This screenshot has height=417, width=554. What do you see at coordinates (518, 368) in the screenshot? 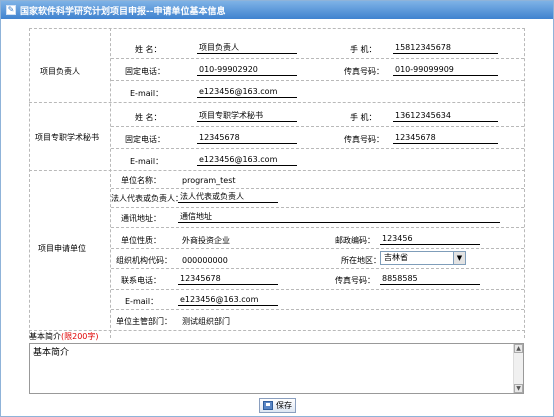
I see `textarea-scrollbar: ▲ ▼` at bounding box center [518, 368].